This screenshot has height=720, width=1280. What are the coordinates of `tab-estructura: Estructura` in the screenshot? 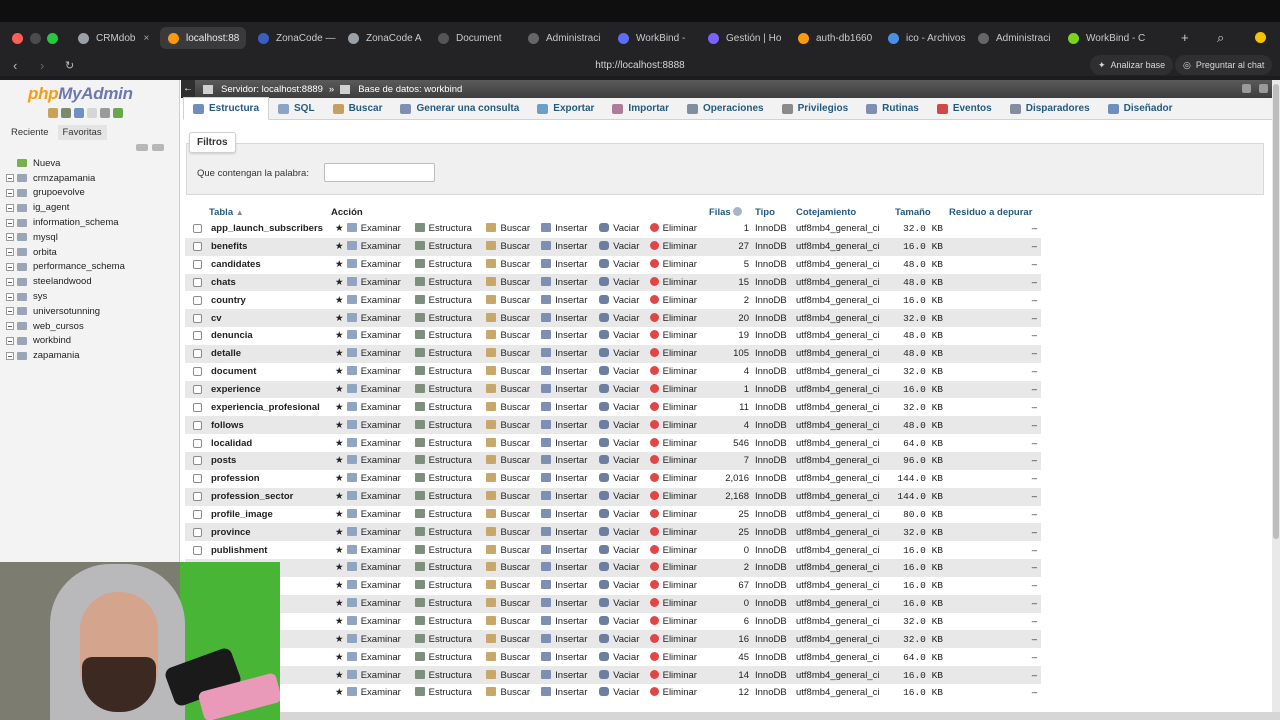 It's located at (226, 108).